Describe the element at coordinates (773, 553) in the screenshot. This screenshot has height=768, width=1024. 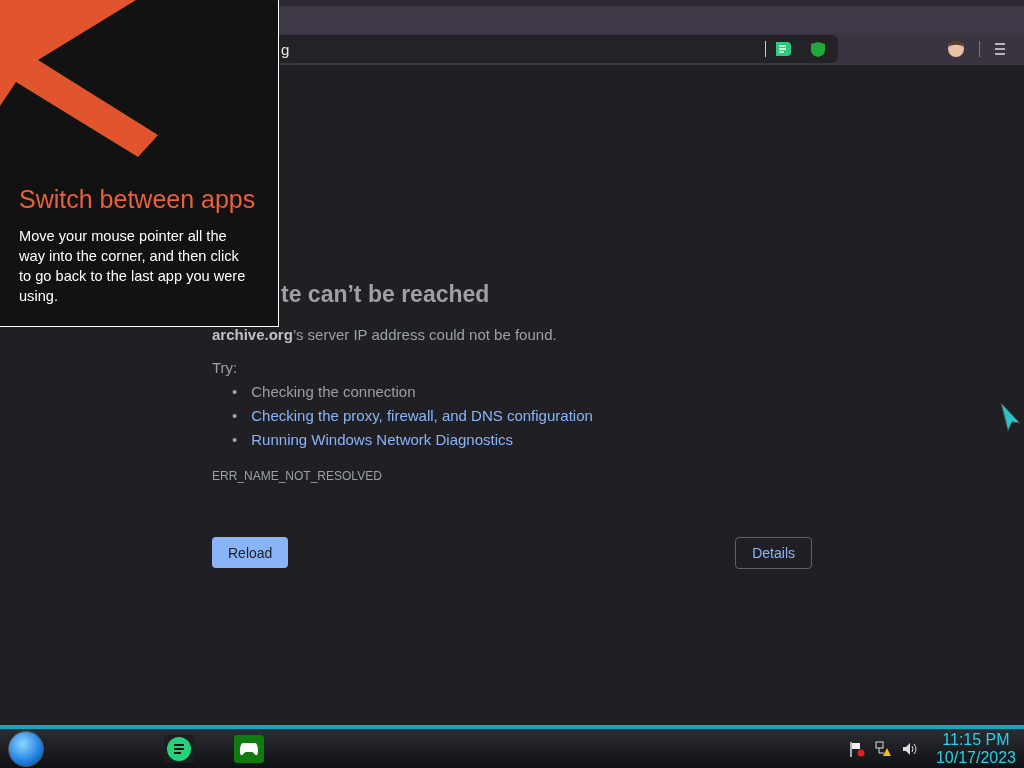
I see `details-button: Details` at that location.